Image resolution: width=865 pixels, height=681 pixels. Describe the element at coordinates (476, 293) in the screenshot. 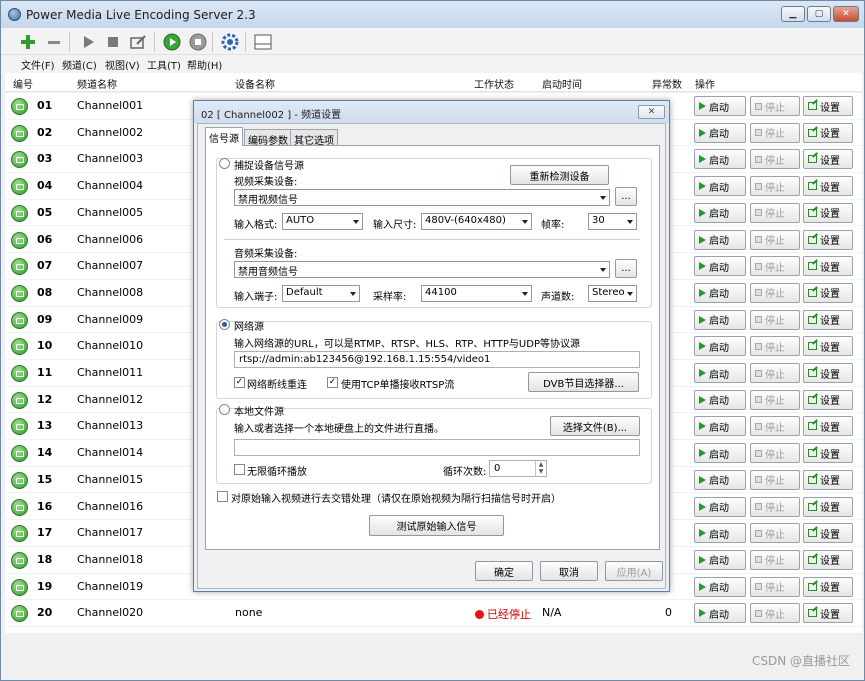

I see `sample-rate-select: 44100` at that location.